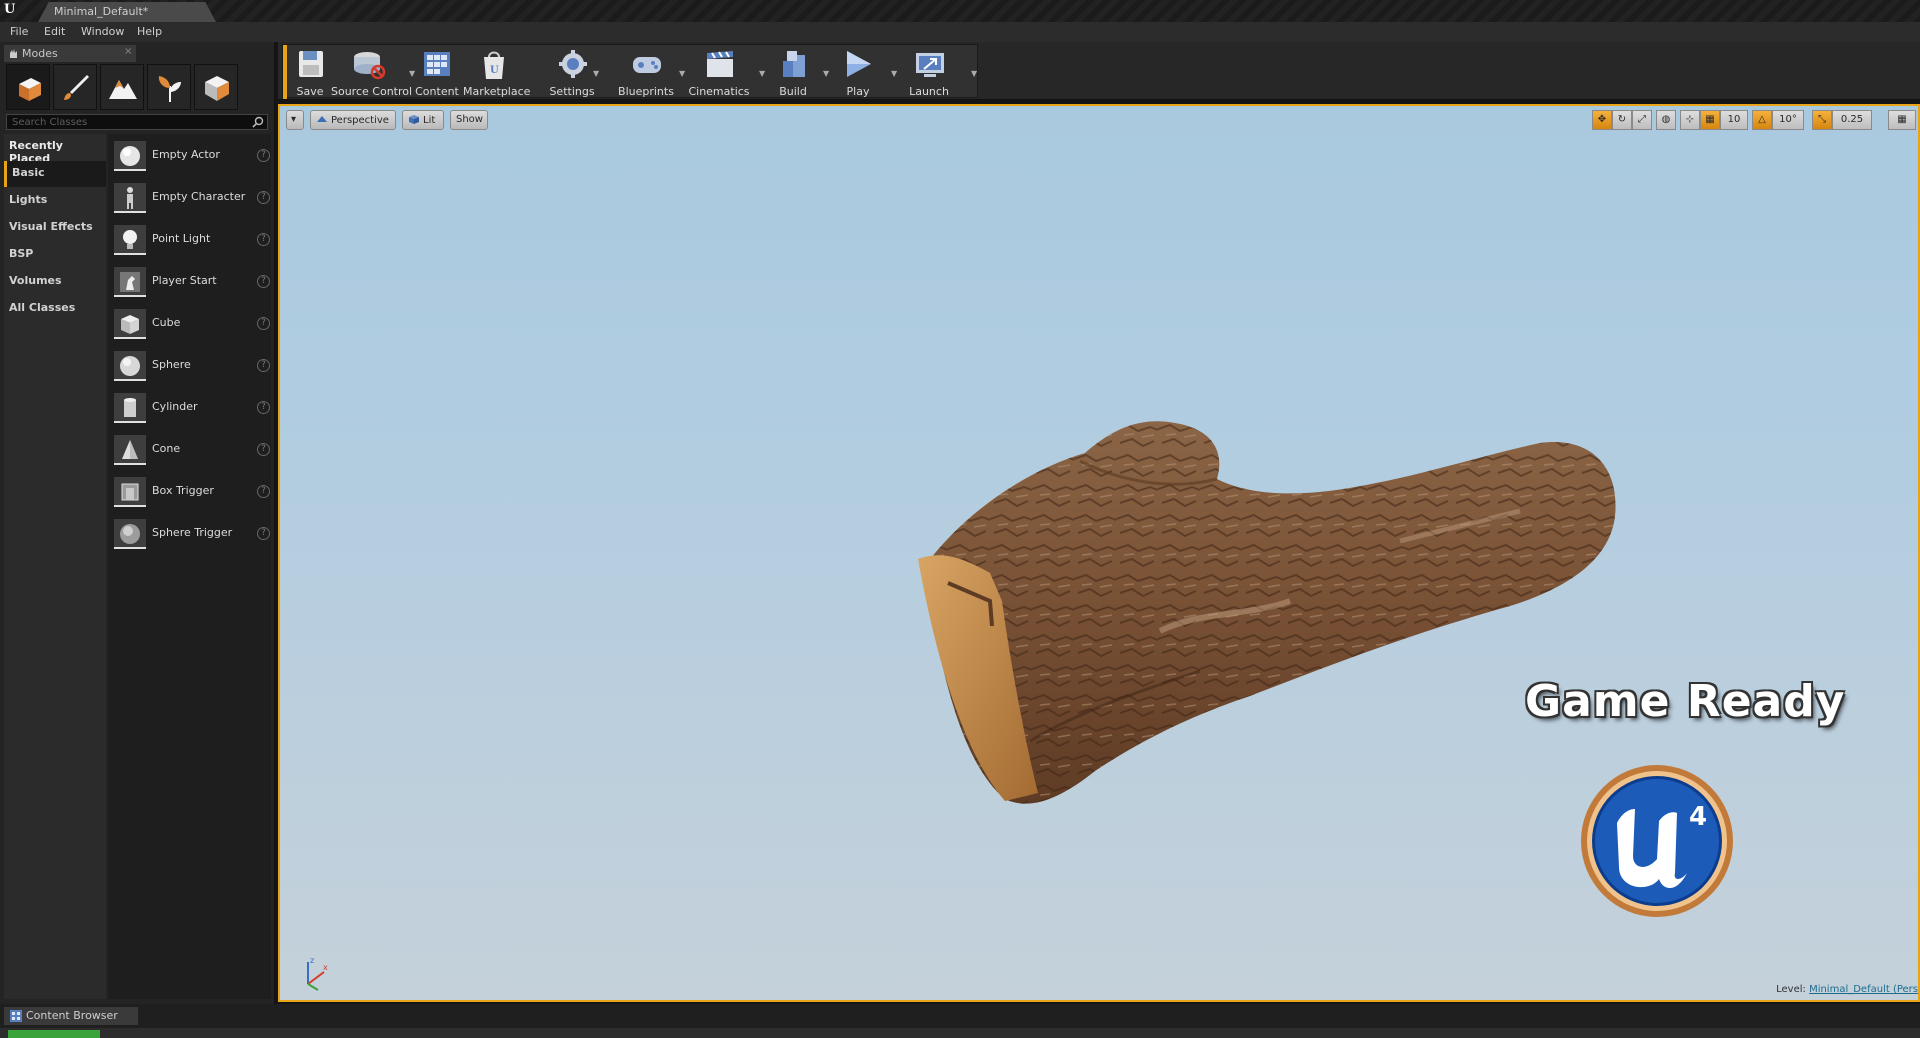  I want to click on scale-snap-value: 0.25, so click(1852, 120).